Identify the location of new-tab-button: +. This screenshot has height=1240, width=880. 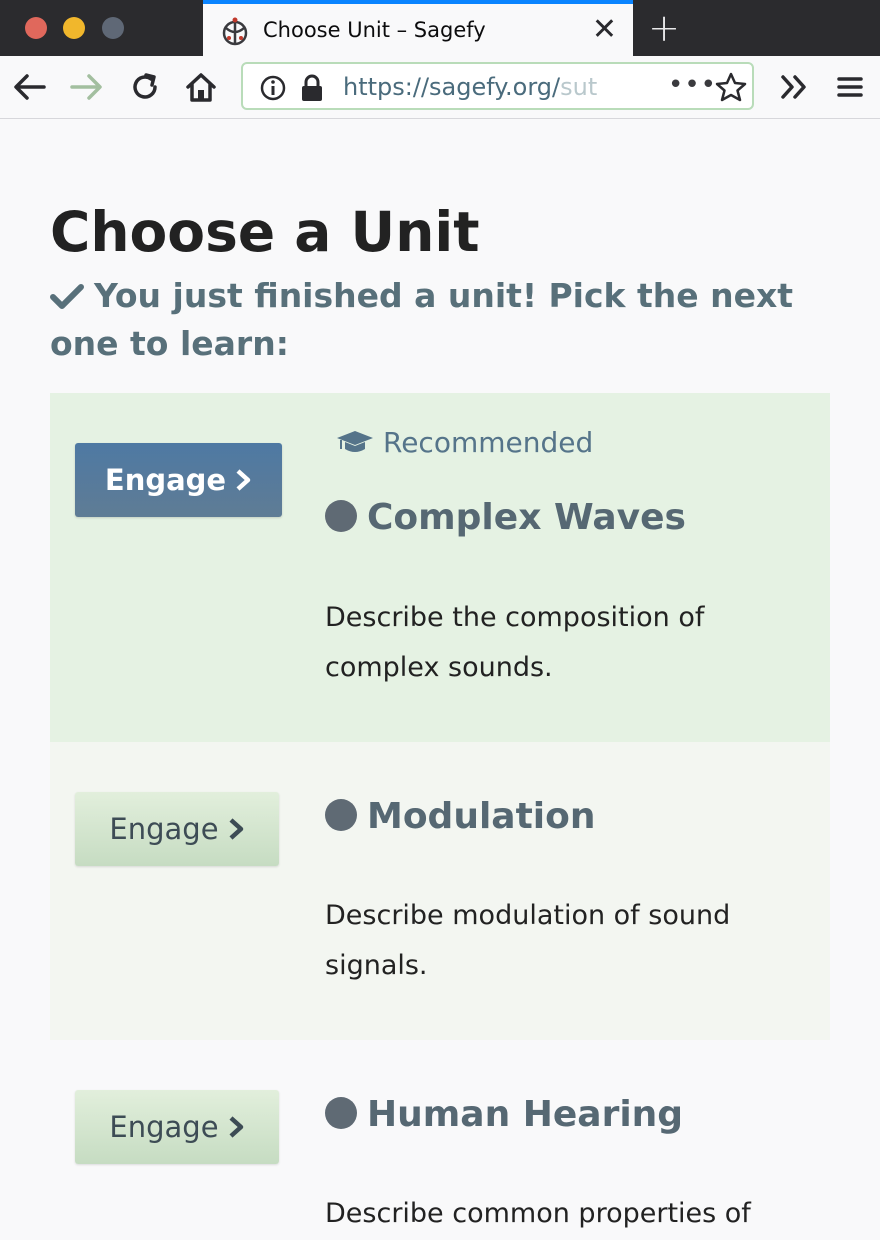
(664, 28).